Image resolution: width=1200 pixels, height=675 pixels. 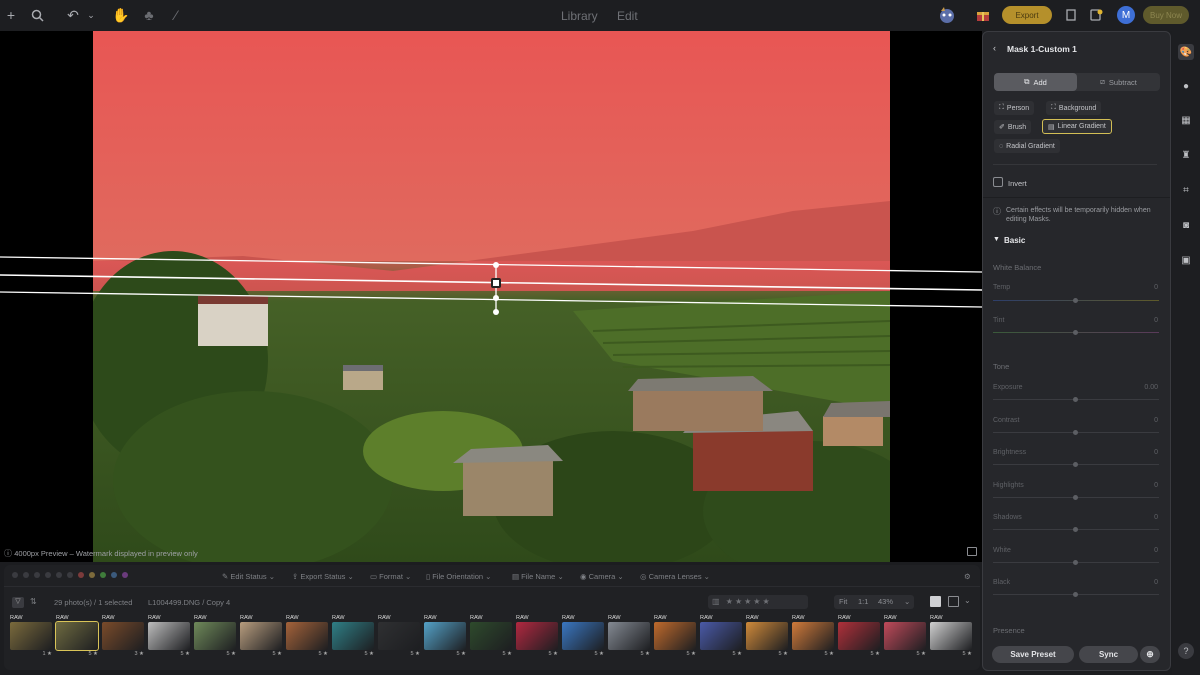 I want to click on add-icon: +, so click(x=11, y=15).